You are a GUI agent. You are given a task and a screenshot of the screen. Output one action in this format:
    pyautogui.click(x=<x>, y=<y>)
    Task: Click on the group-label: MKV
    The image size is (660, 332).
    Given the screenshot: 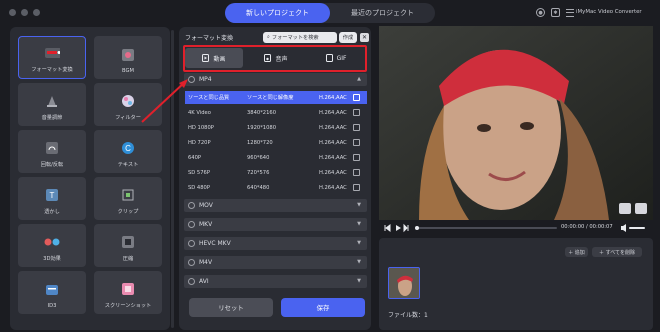 What is the action you would take?
    pyautogui.click(x=206, y=224)
    